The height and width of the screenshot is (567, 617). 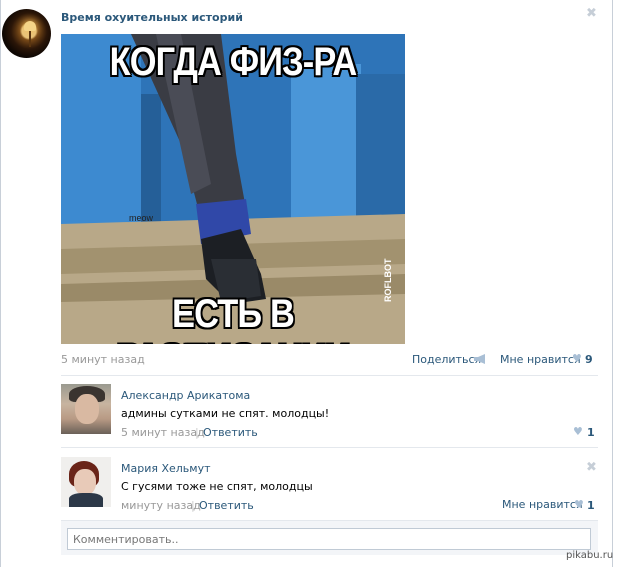 I want to click on lamp-icon, so click(x=30, y=26).